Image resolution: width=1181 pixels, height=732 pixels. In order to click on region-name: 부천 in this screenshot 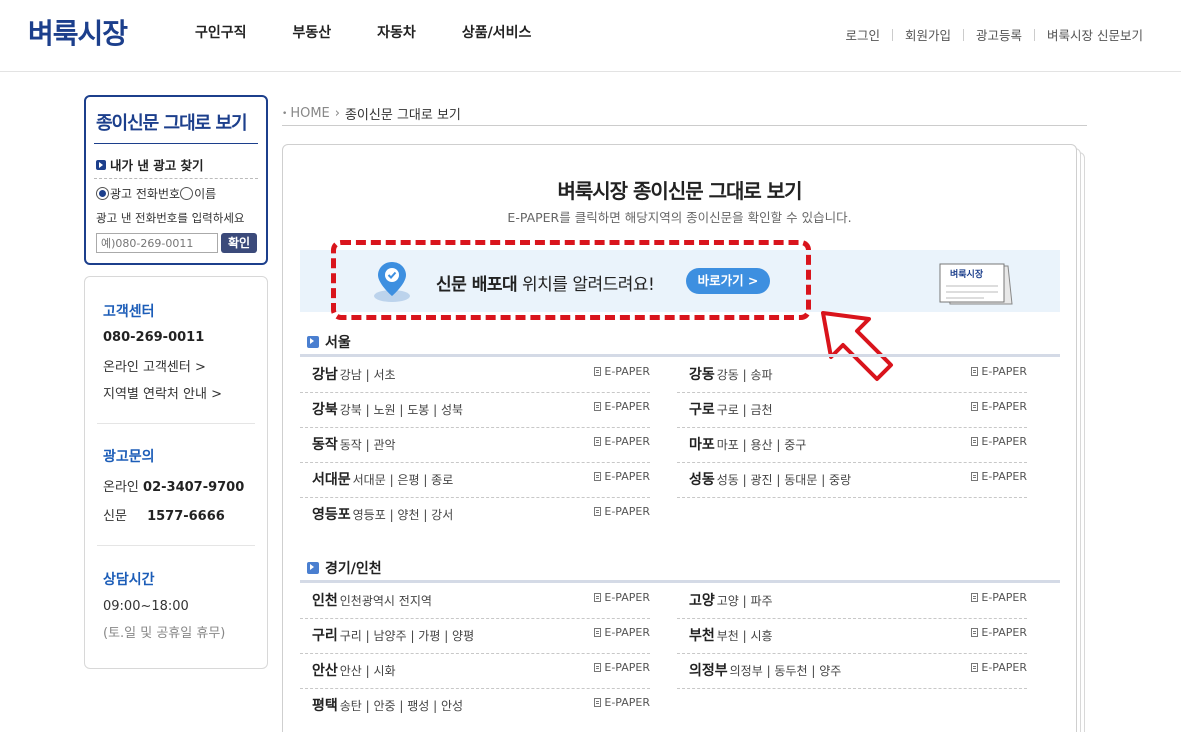, I will do `click(702, 636)`.